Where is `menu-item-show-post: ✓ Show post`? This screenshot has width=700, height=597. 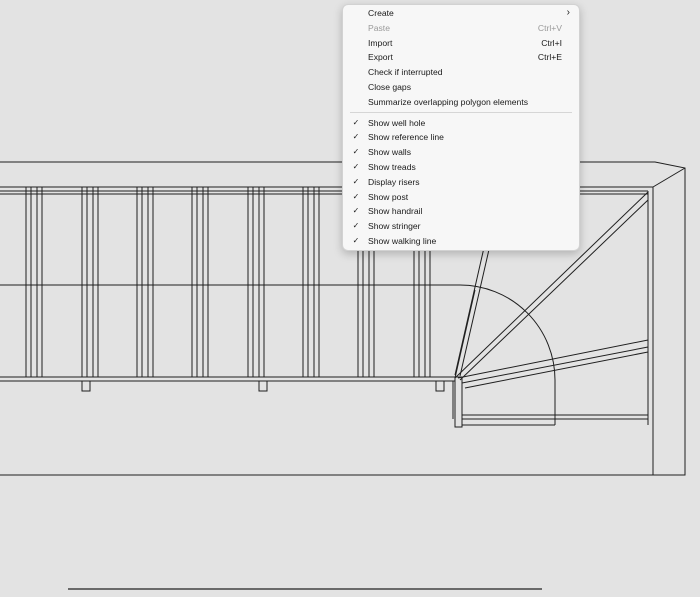 menu-item-show-post: ✓ Show post is located at coordinates (461, 197).